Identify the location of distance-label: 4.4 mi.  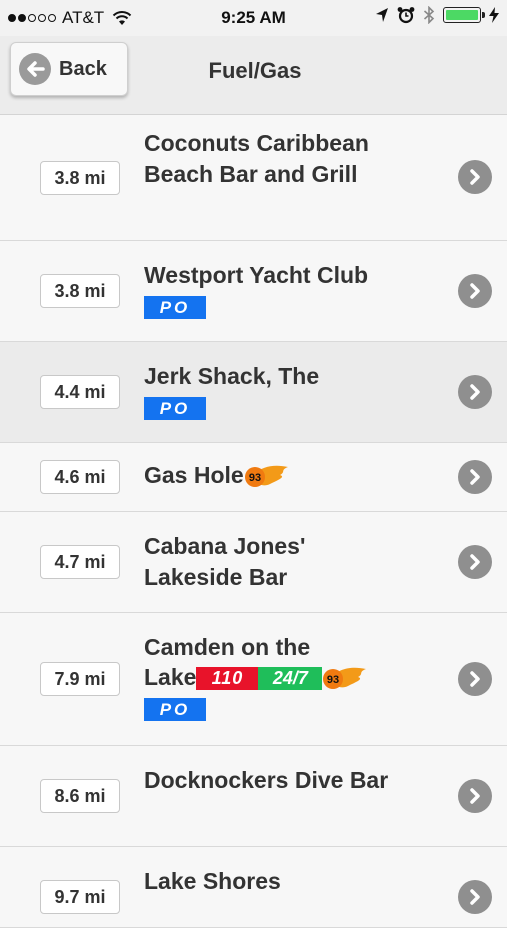
(80, 392).